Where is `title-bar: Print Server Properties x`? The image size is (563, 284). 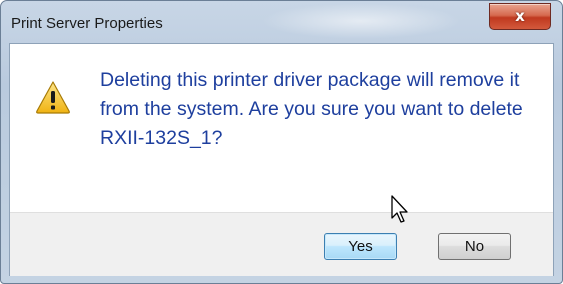
title-bar: Print Server Properties x is located at coordinates (281, 22).